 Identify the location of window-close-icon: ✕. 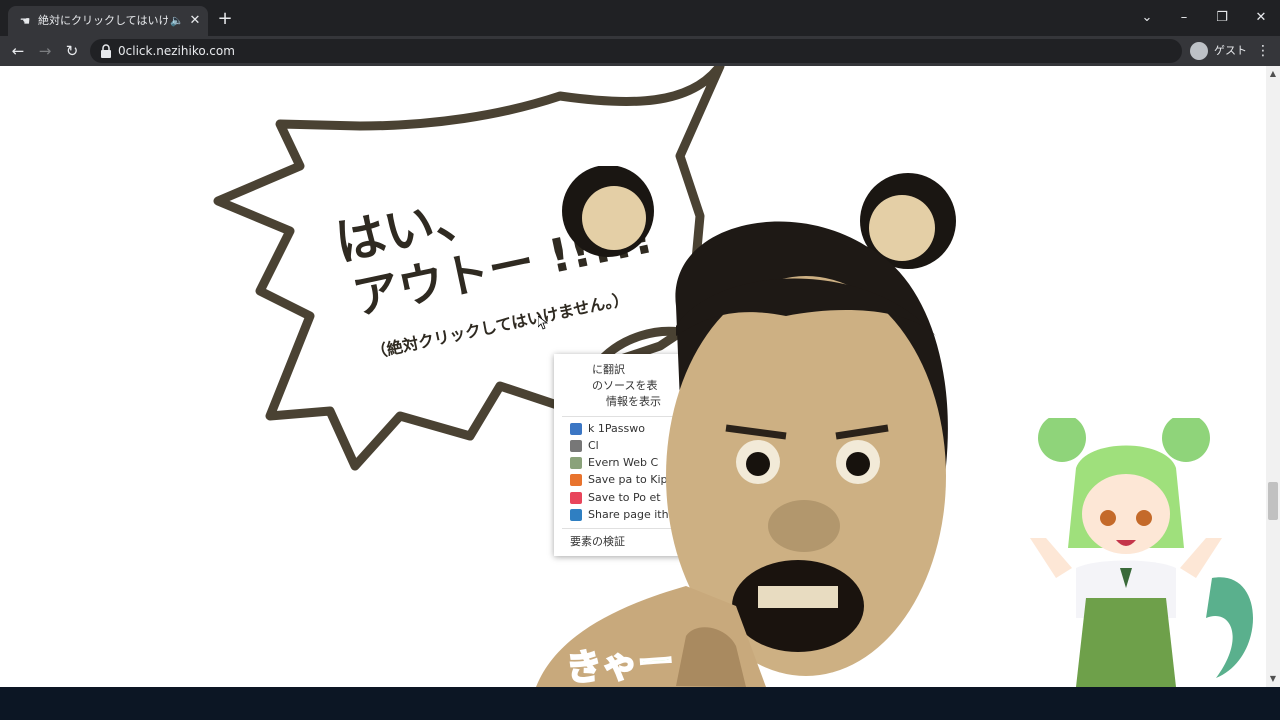
(1261, 18).